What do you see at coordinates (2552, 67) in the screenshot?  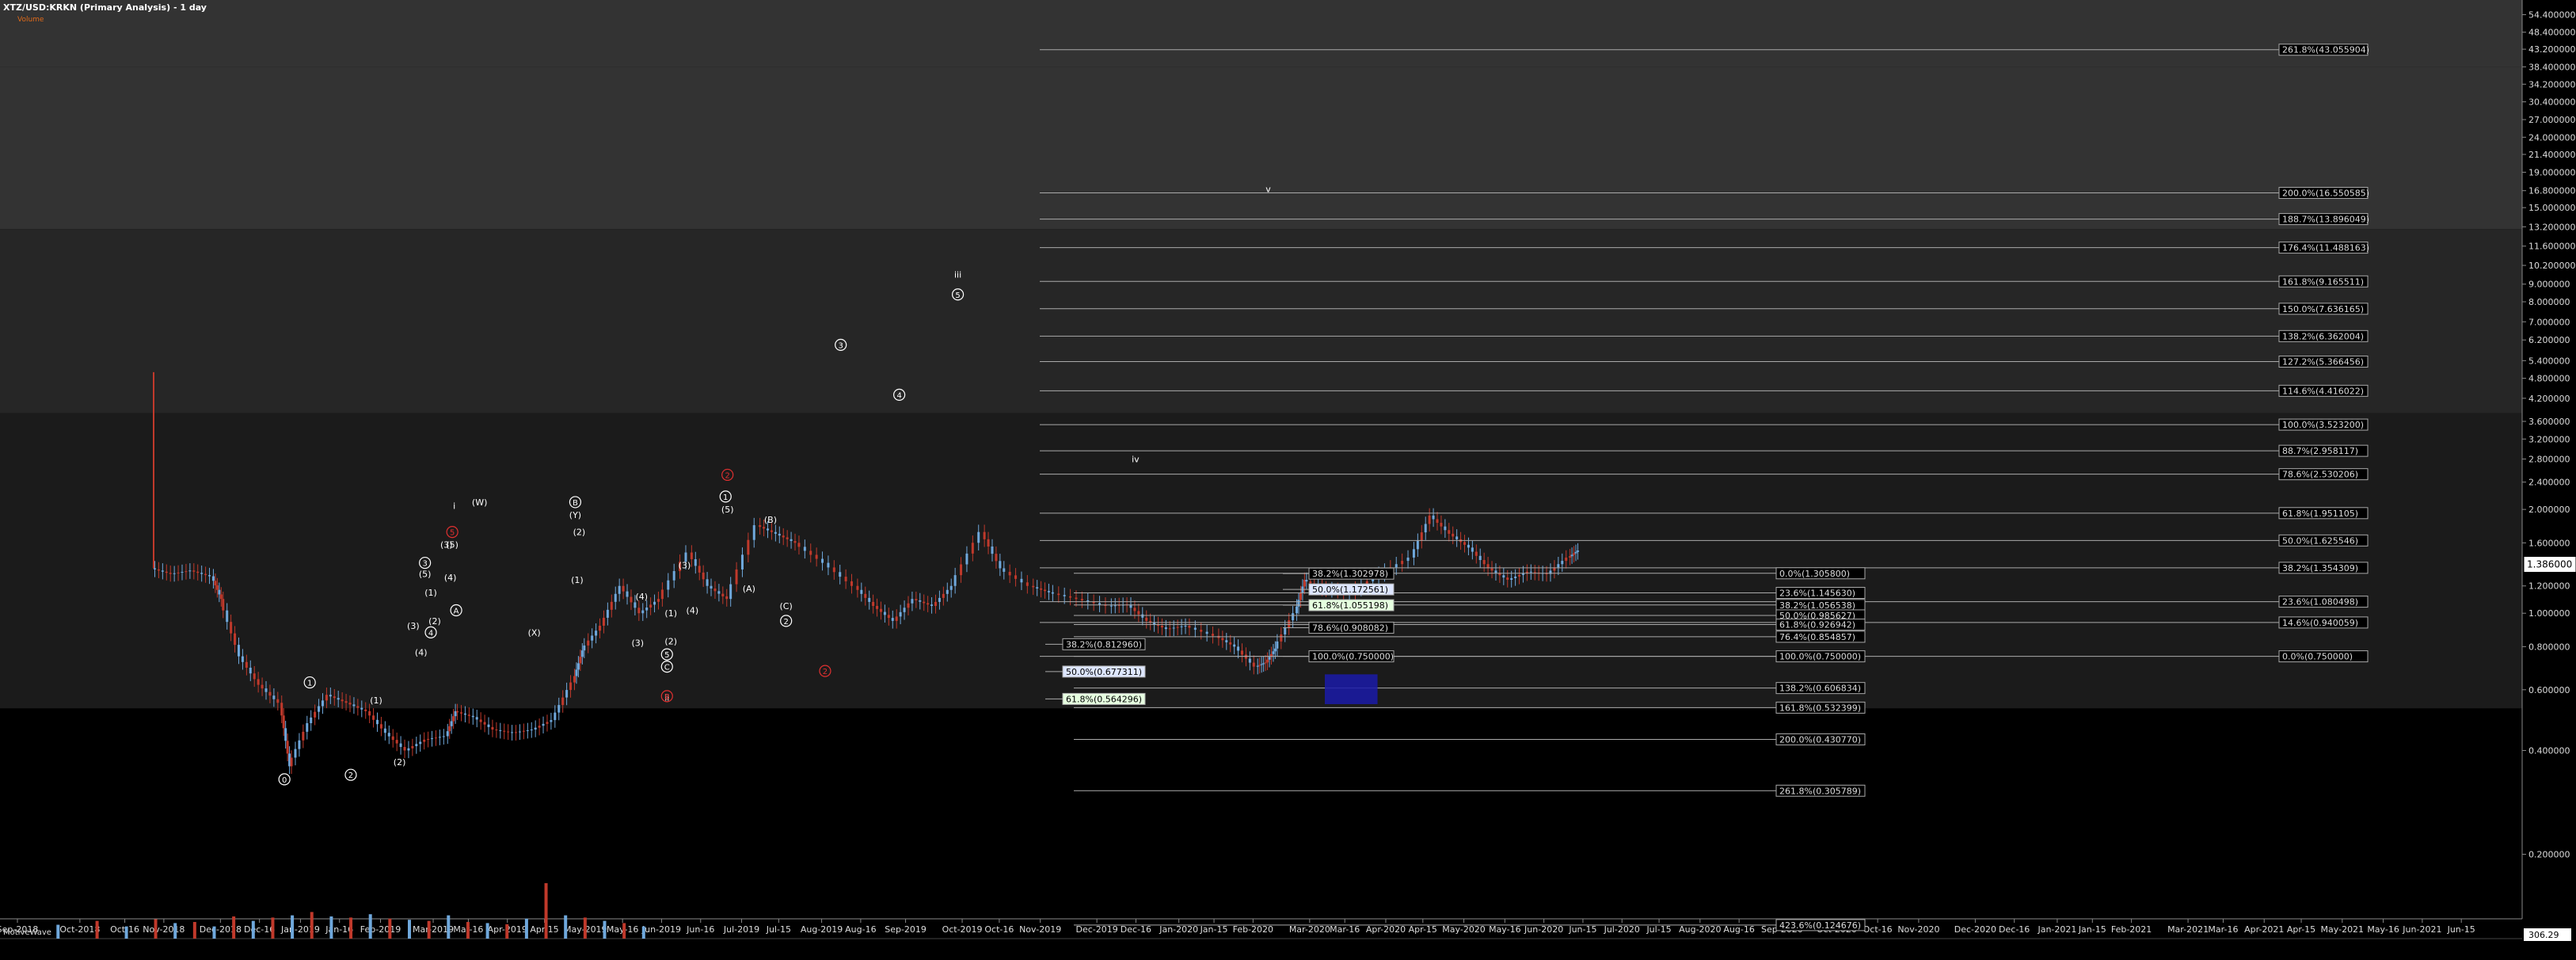 I see `y-tick-label: 38.400000` at bounding box center [2552, 67].